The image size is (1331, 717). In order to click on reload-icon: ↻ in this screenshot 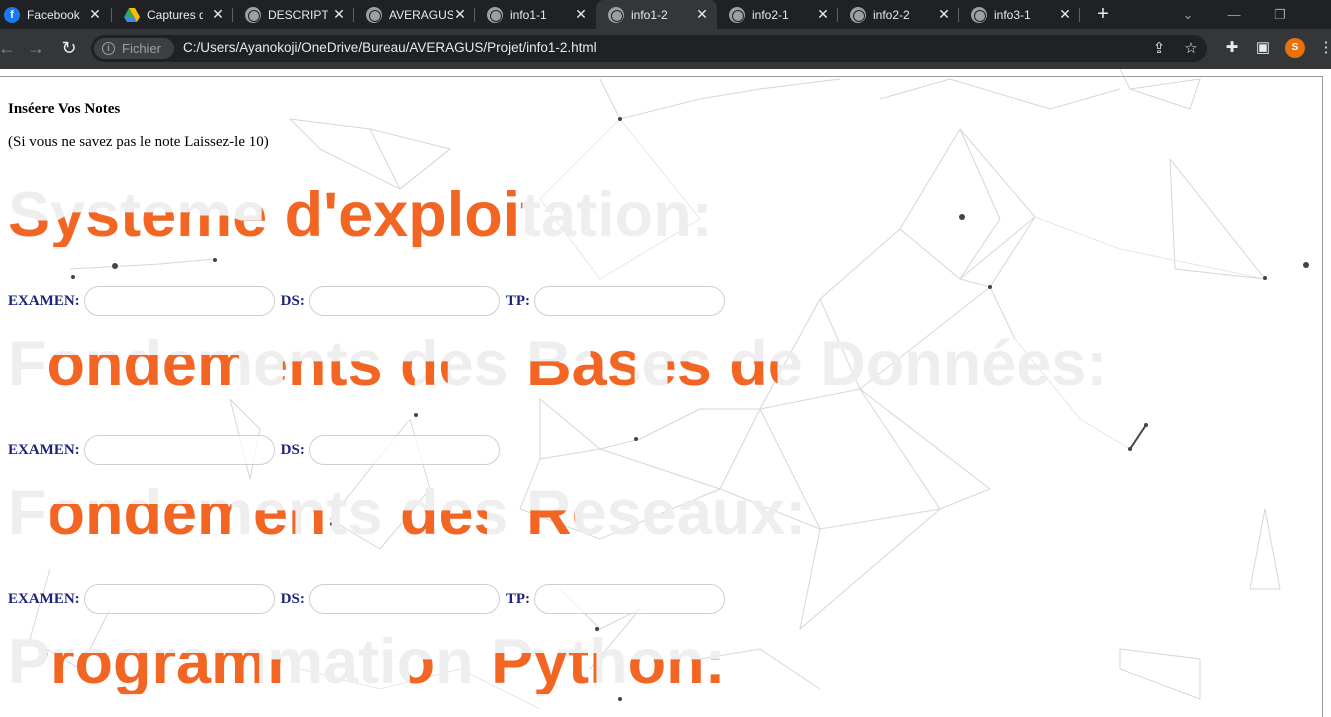, I will do `click(69, 48)`.